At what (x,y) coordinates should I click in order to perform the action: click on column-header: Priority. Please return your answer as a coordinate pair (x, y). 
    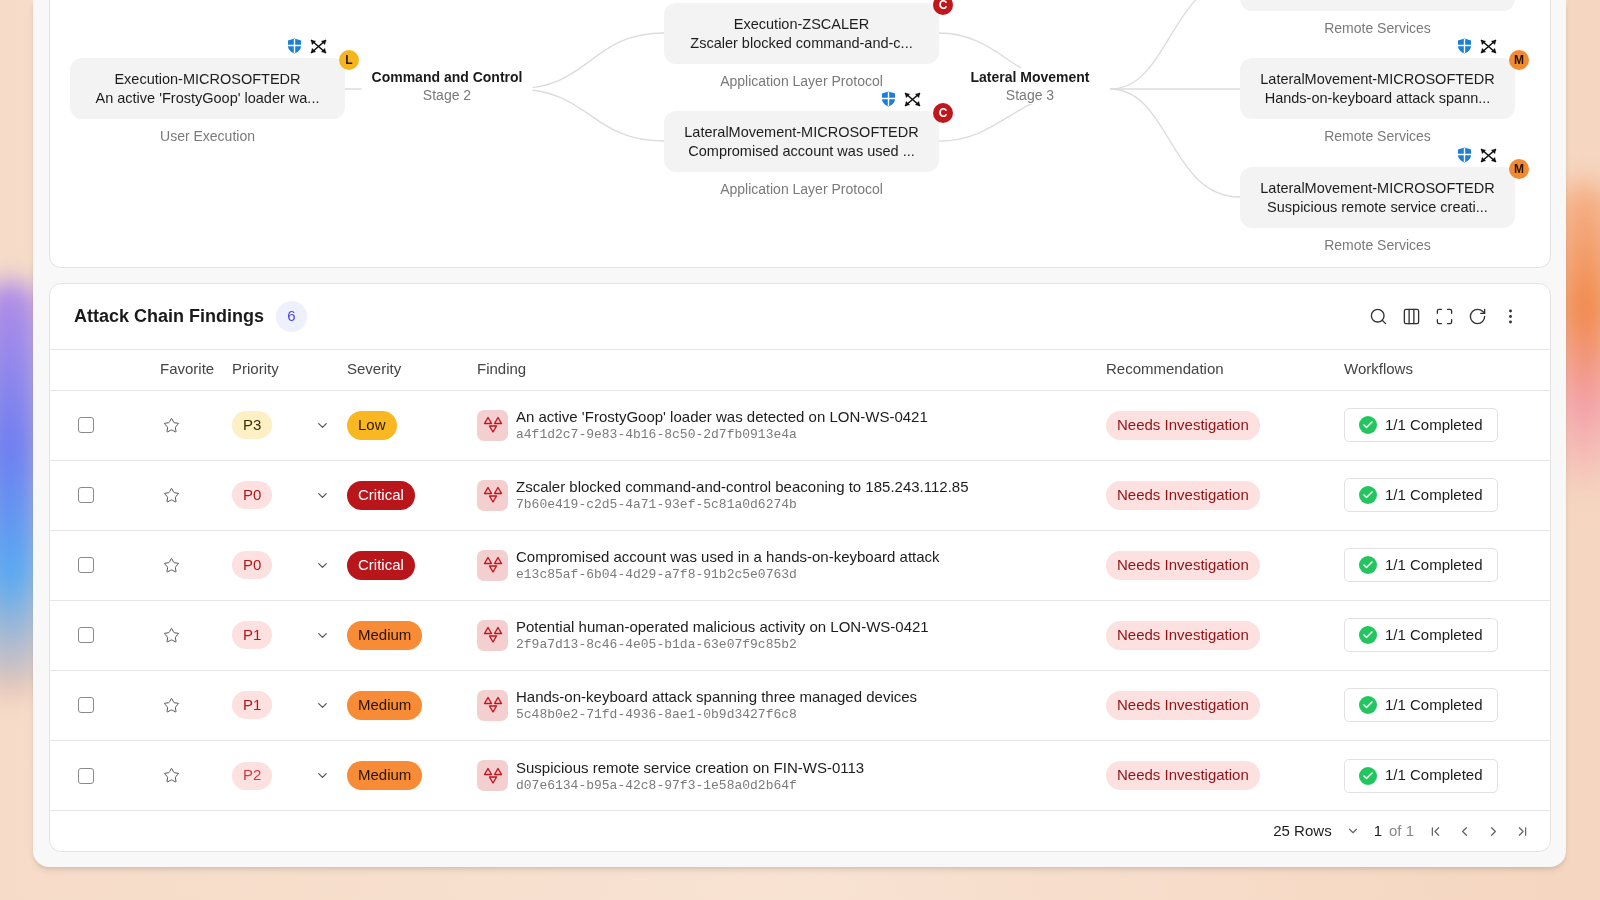
    Looking at the image, I should click on (255, 369).